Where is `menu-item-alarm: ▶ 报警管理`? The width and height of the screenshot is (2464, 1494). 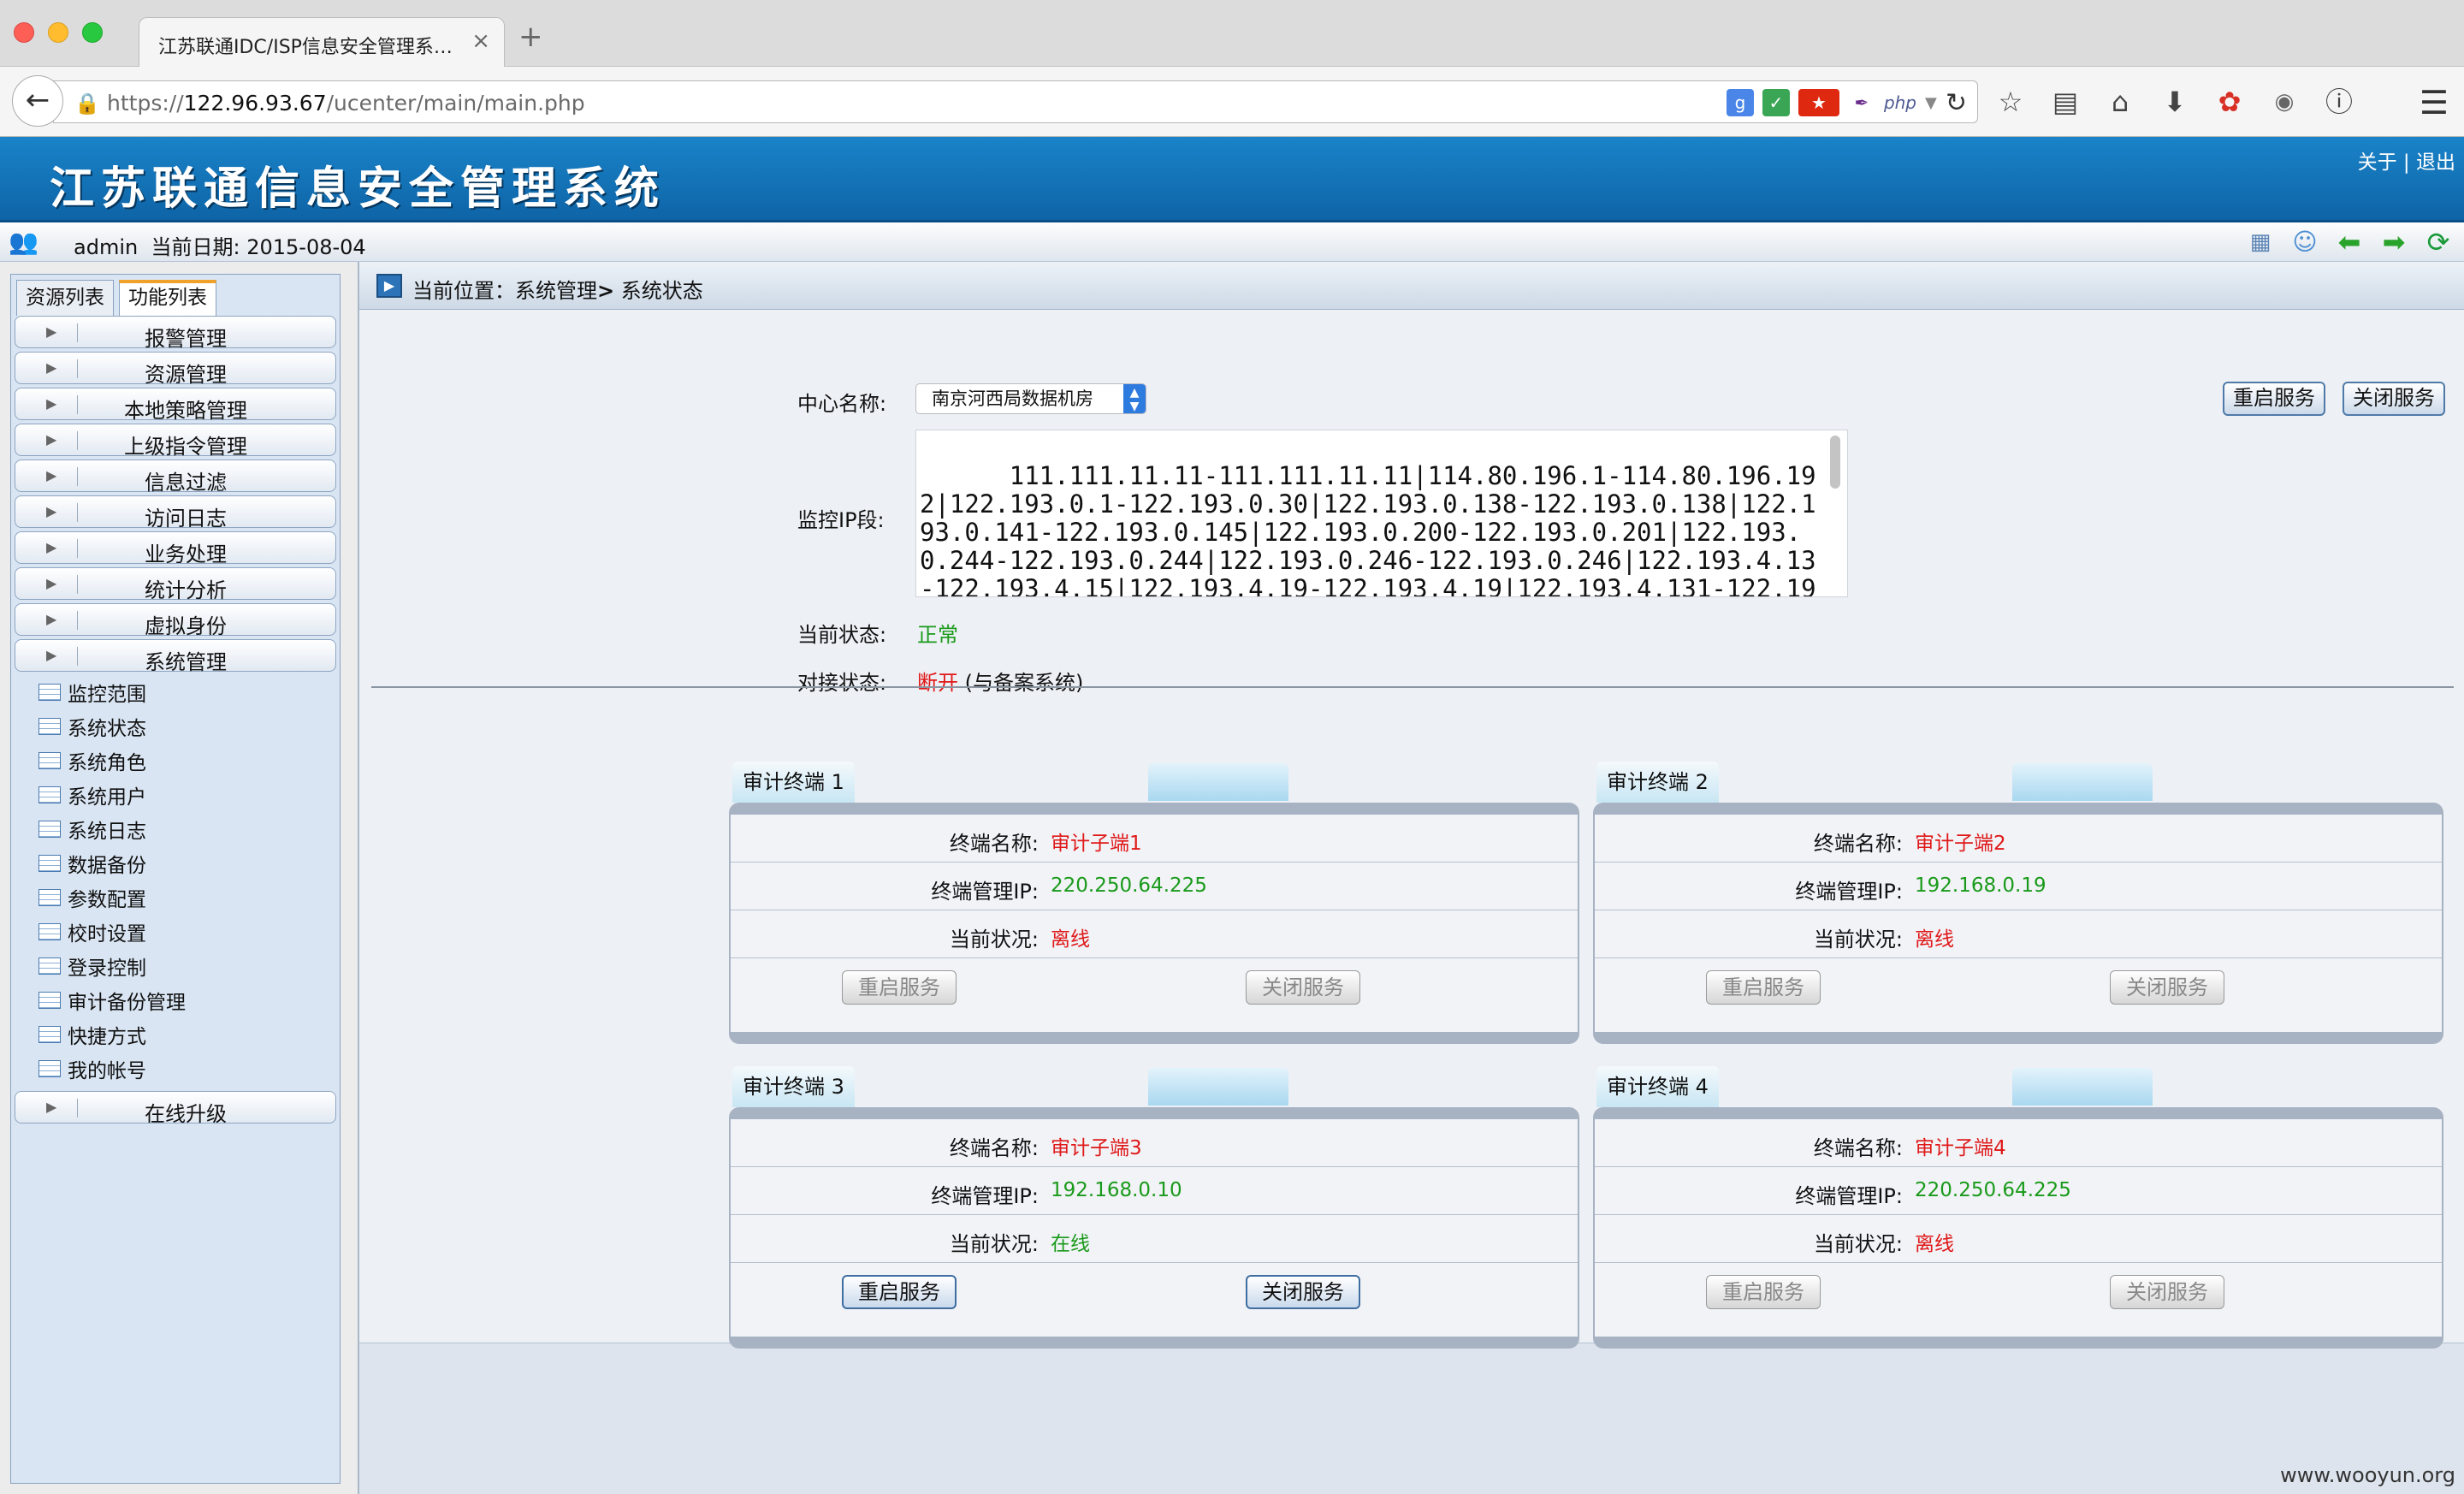
menu-item-alarm: ▶ 报警管理 is located at coordinates (175, 334).